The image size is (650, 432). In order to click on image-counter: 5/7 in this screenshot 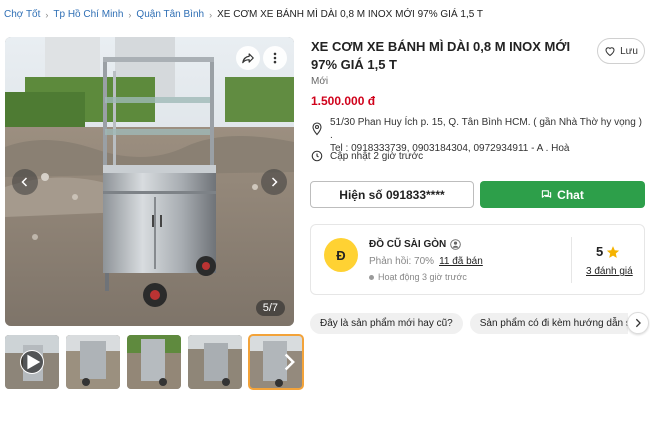, I will do `click(270, 308)`.